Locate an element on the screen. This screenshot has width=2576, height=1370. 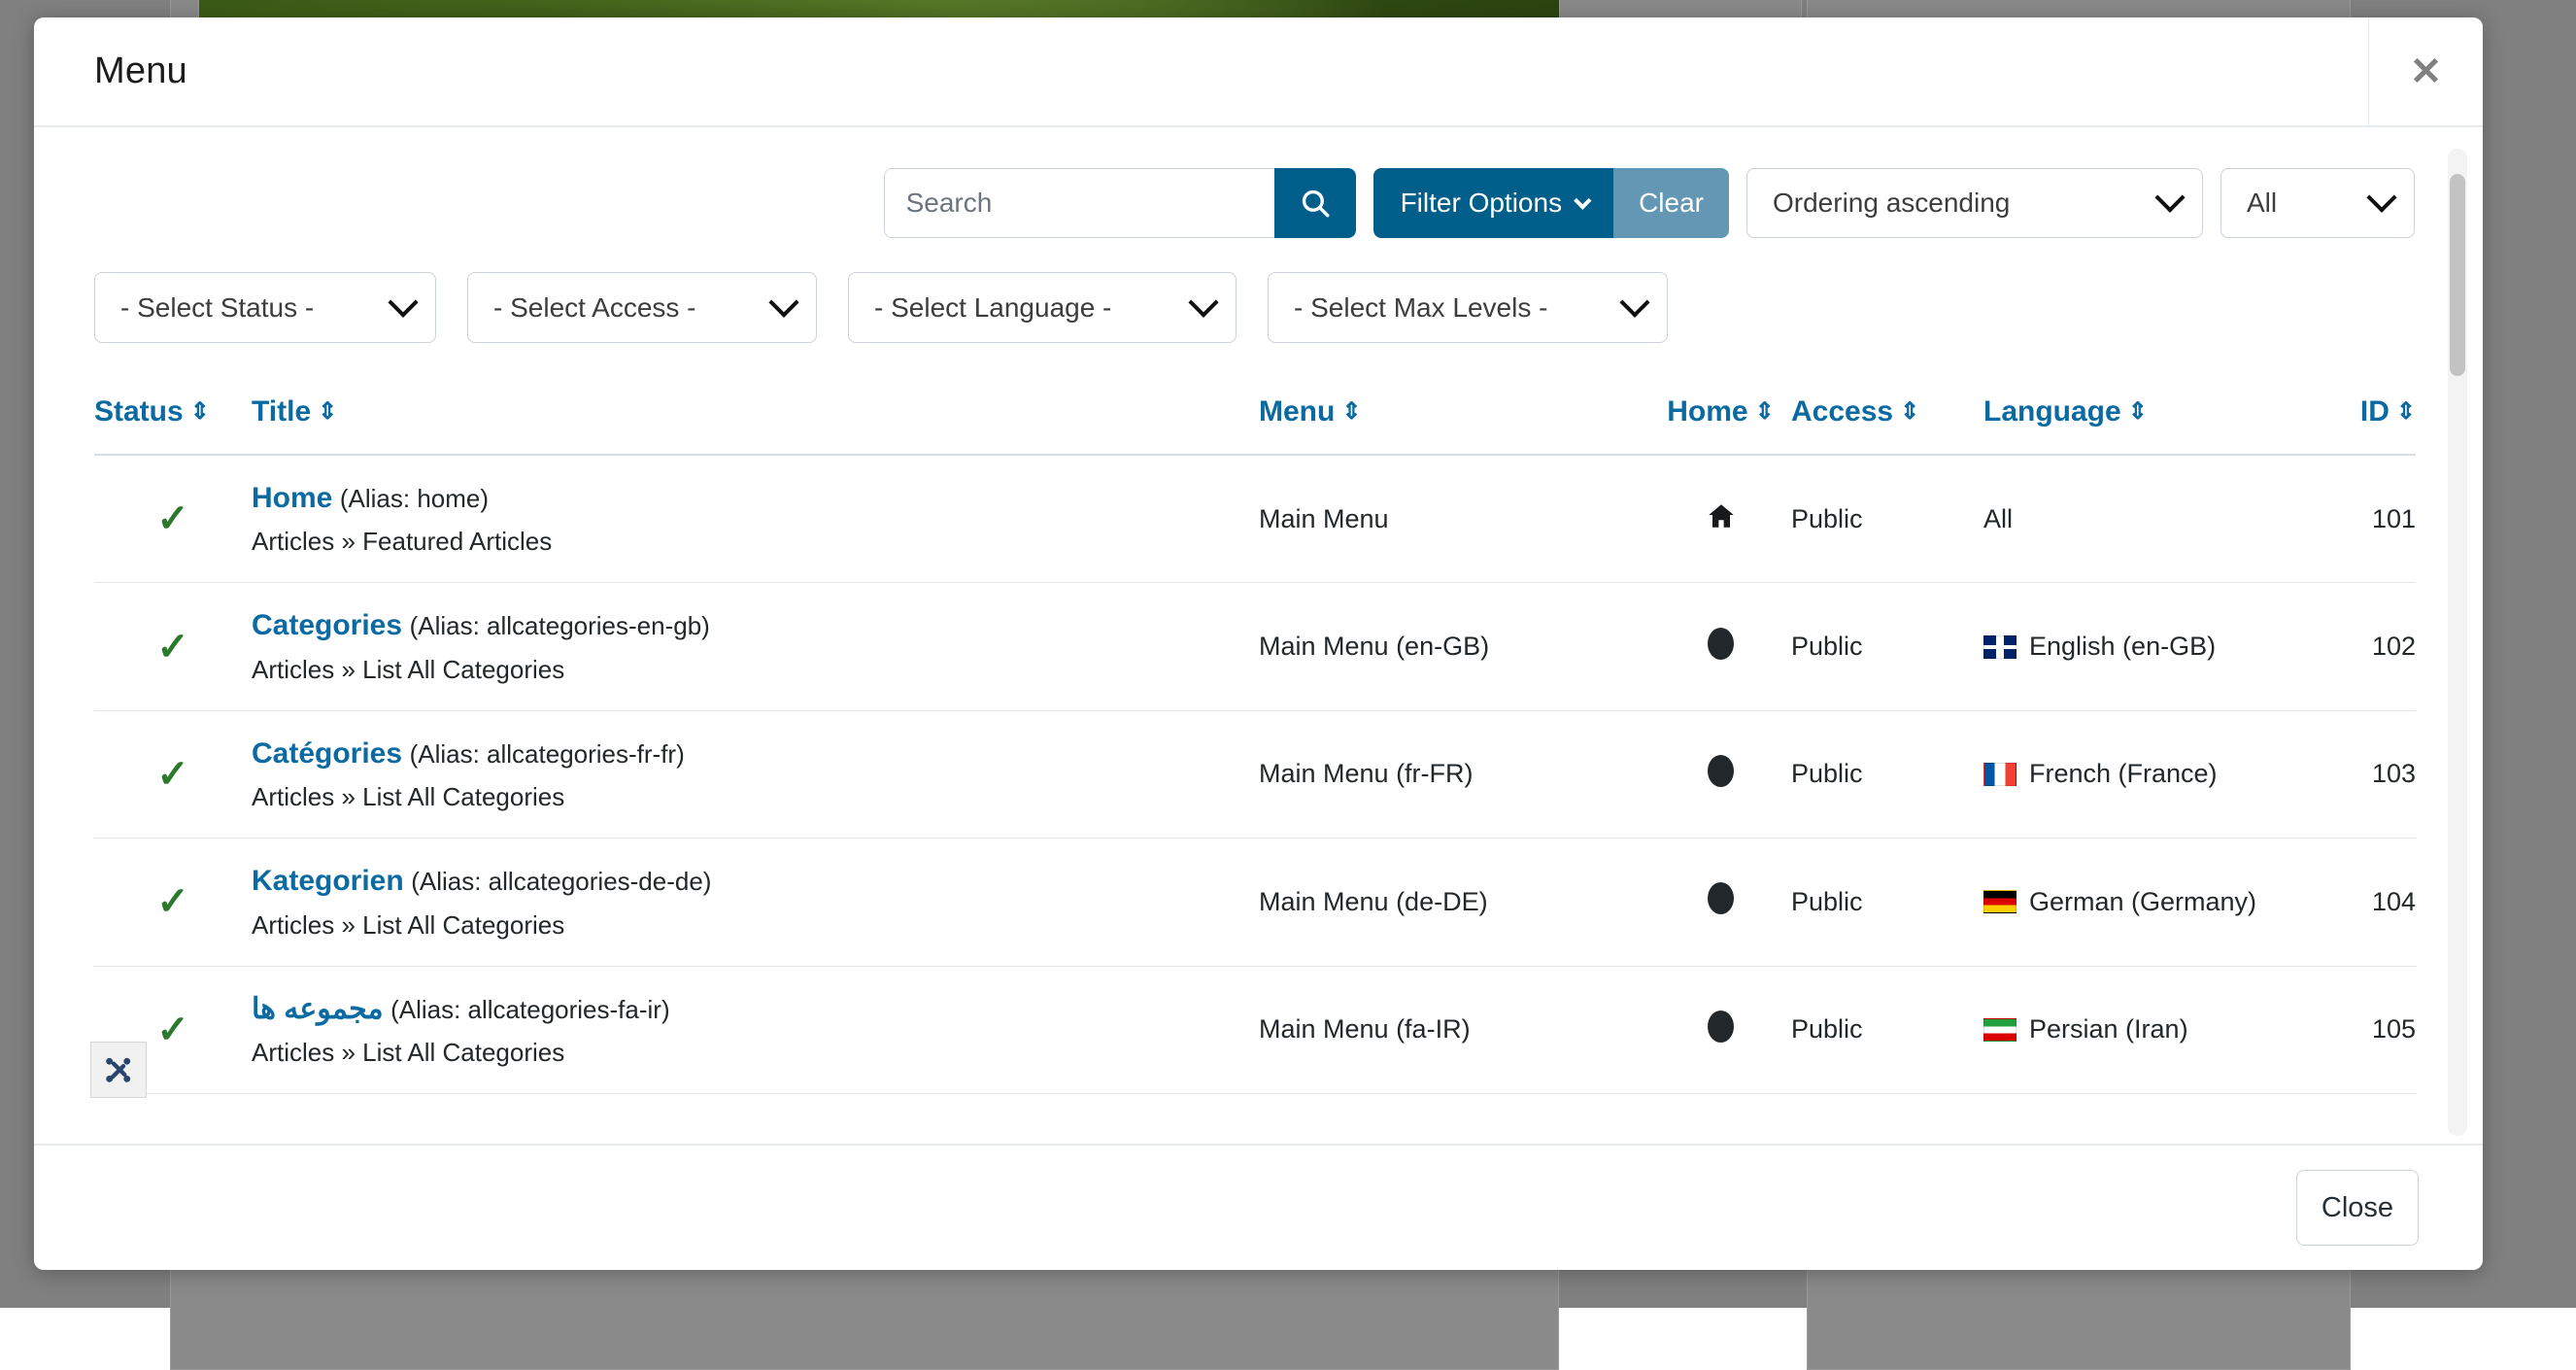
home-icon is located at coordinates (1721, 519).